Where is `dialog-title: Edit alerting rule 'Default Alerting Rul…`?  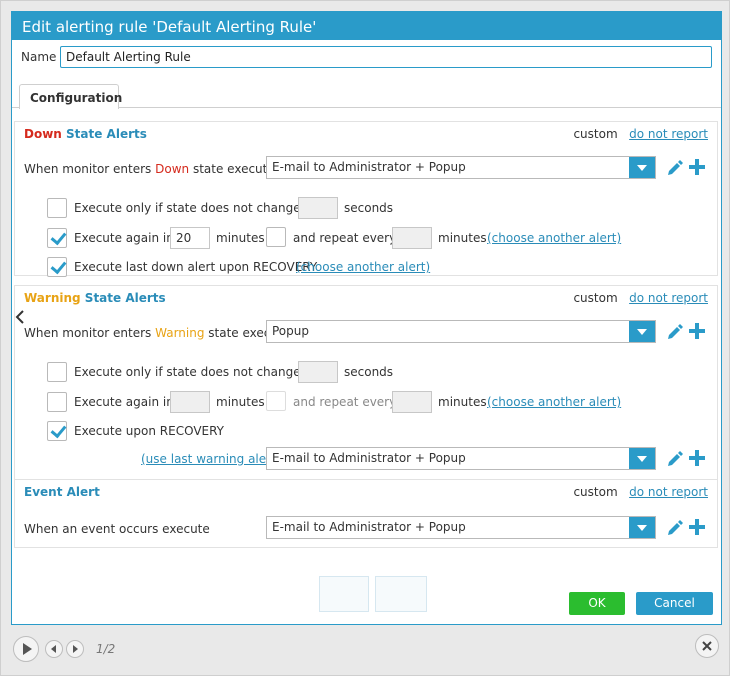 dialog-title: Edit alerting rule 'Default Alerting Rul… is located at coordinates (366, 26).